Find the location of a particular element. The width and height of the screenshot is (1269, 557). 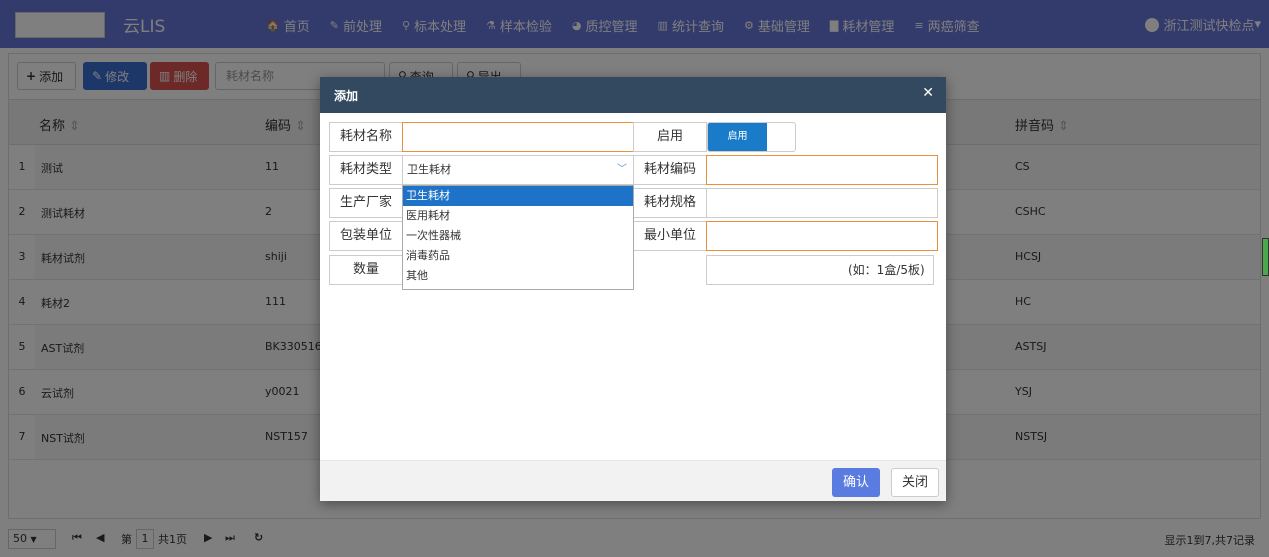

spec-field is located at coordinates (822, 203).